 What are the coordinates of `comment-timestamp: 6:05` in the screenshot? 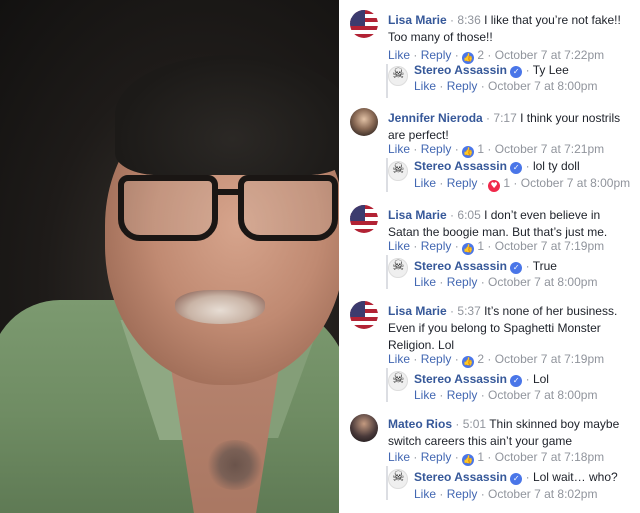 It's located at (468, 215).